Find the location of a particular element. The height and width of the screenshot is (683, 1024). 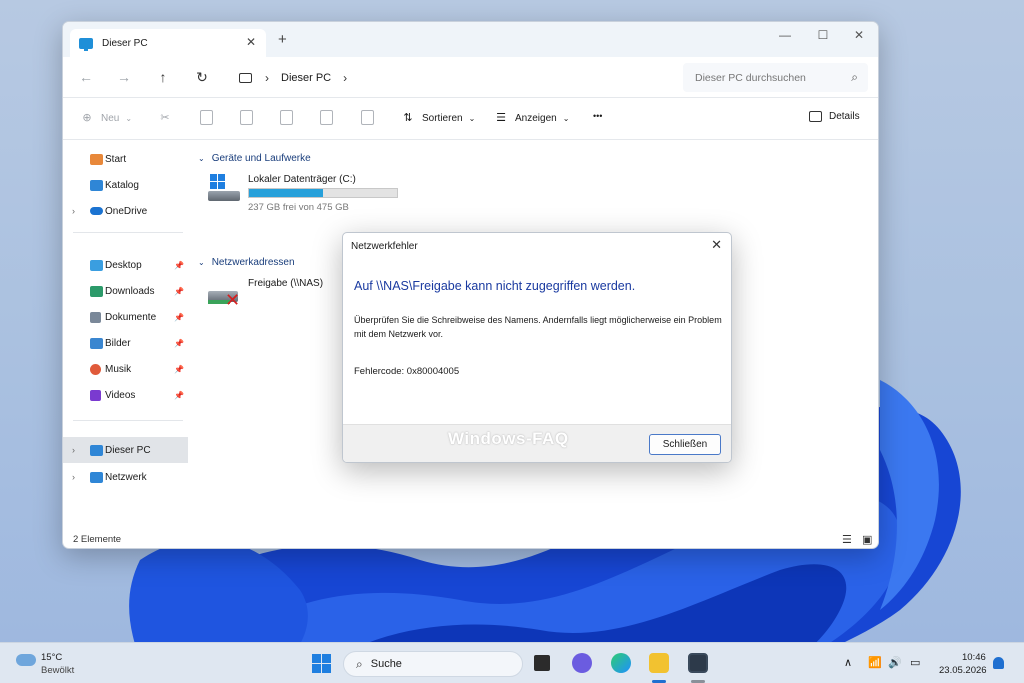

sidebar-item-dieser-pc: › Dieser PC is located at coordinates (125, 450).